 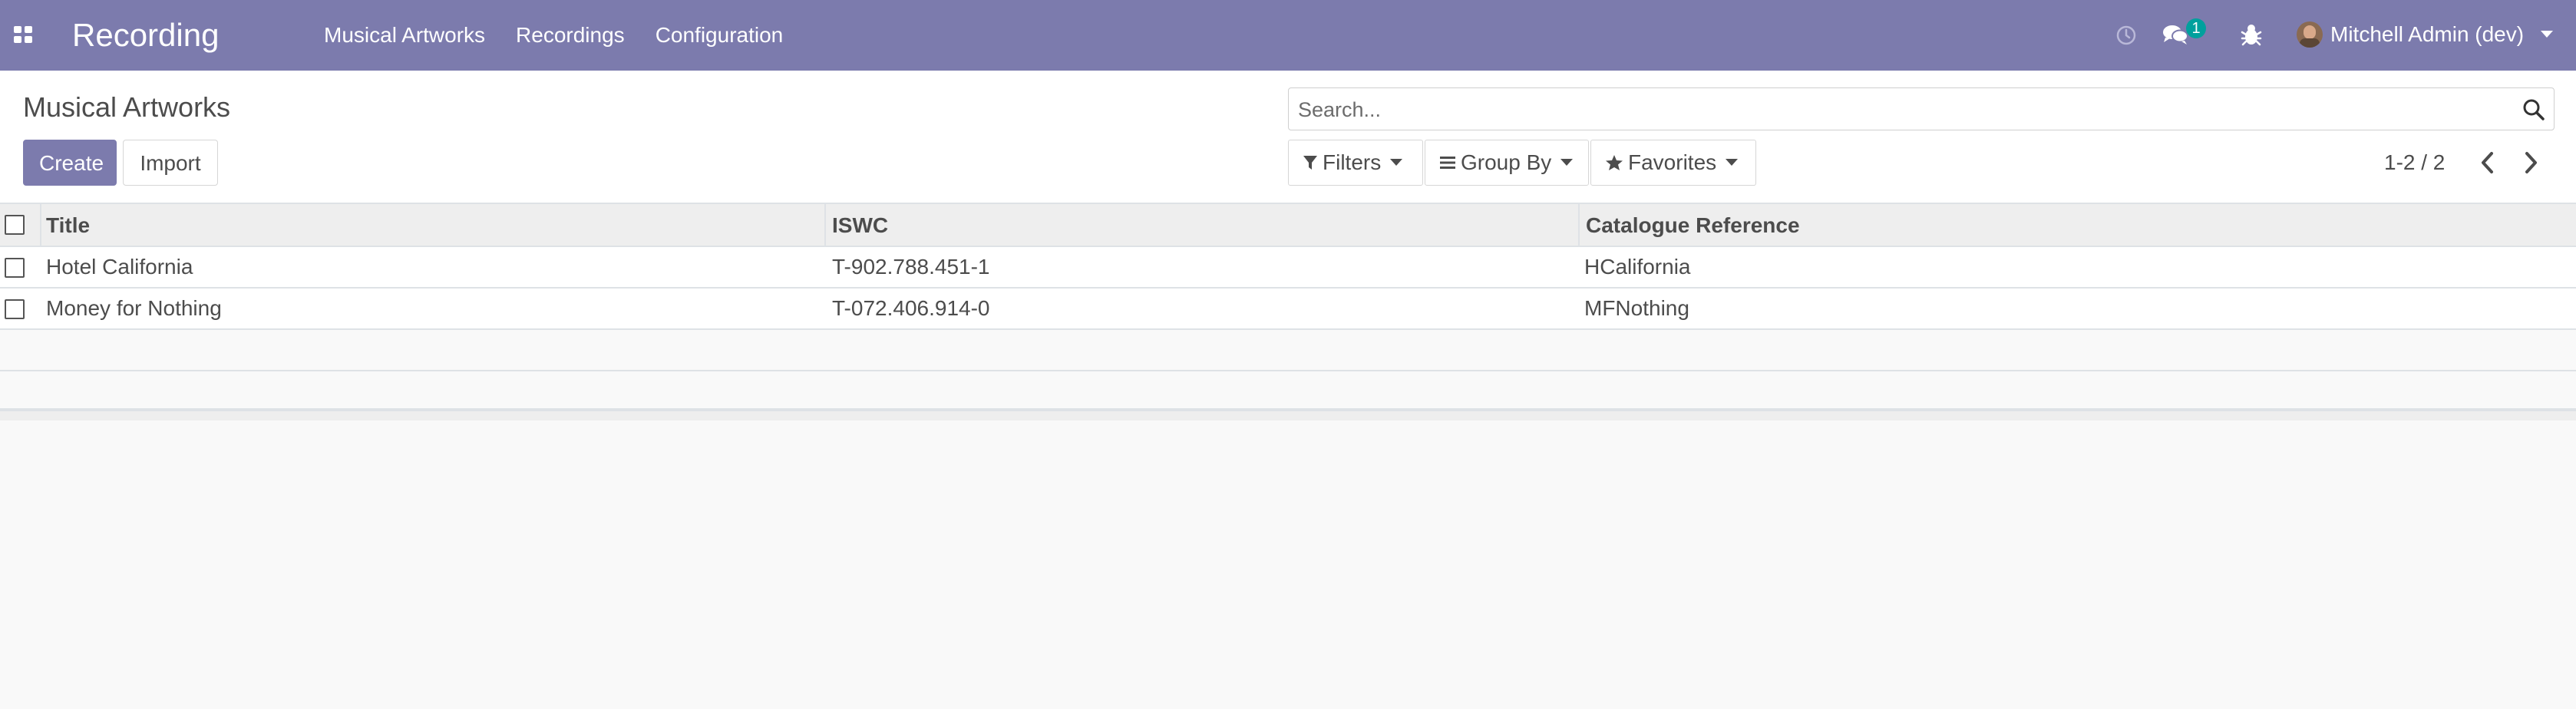 I want to click on group-by-label: Group By, so click(x=1506, y=162).